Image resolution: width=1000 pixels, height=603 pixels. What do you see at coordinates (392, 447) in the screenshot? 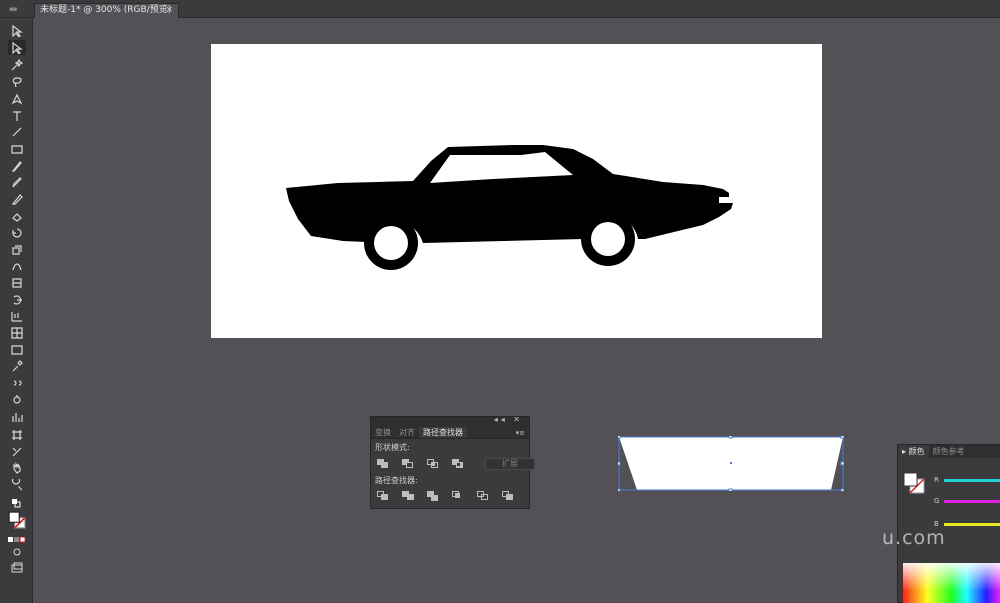
I see `shape-modes-label: 形状模式:` at bounding box center [392, 447].